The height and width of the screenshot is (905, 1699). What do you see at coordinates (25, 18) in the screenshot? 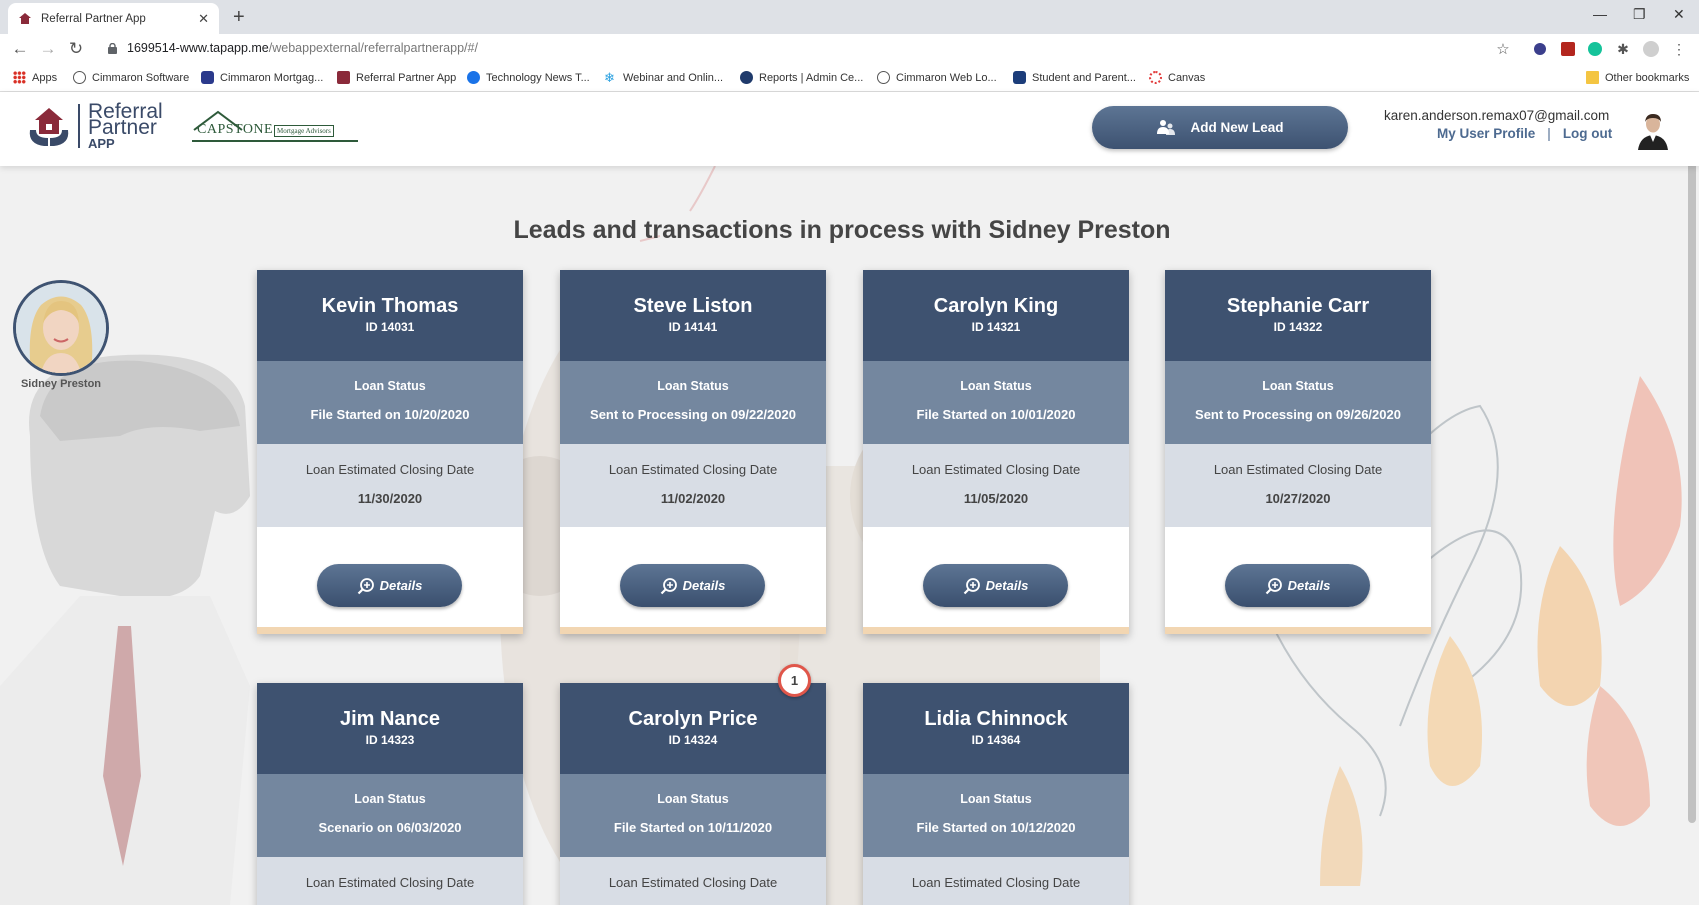
I see `referral-app-favicon-icon` at bounding box center [25, 18].